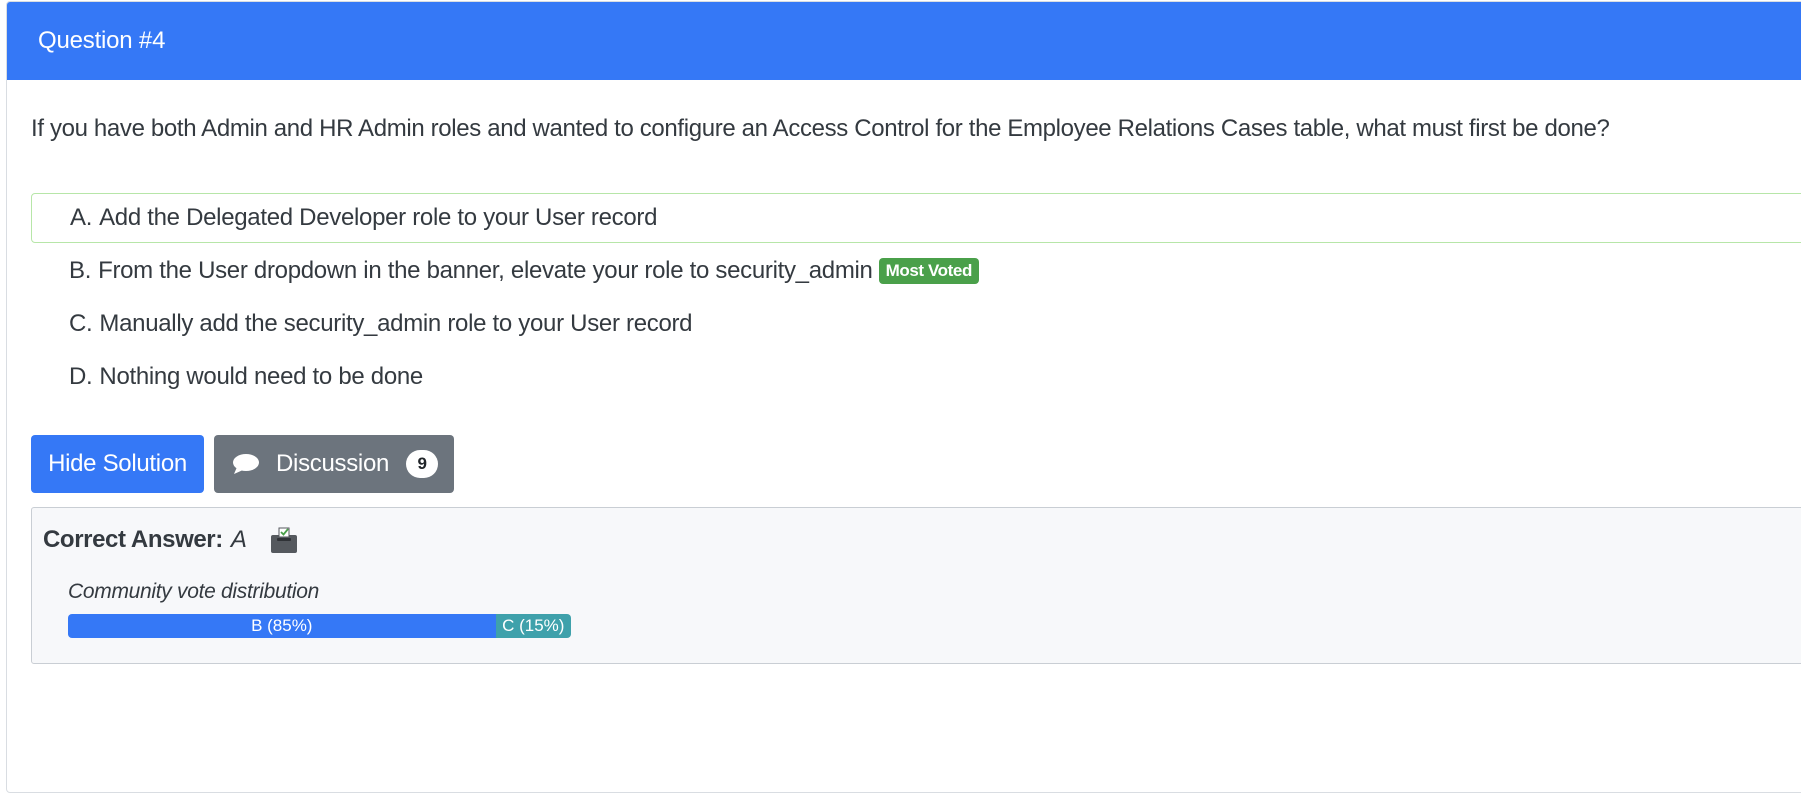  Describe the element at coordinates (282, 626) in the screenshot. I see `vote-segment: B (85%)` at that location.